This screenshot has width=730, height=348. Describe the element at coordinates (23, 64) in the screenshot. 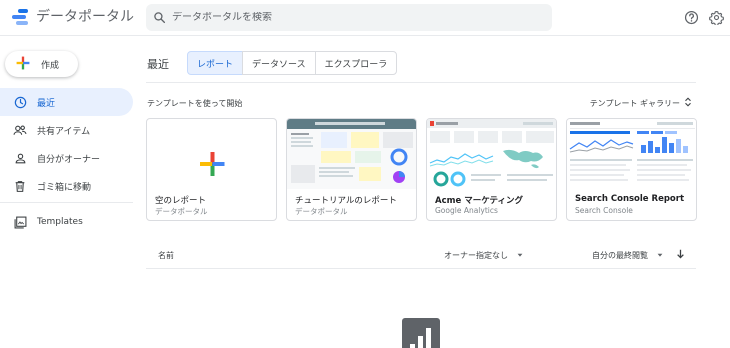

I see `plus-icon` at that location.